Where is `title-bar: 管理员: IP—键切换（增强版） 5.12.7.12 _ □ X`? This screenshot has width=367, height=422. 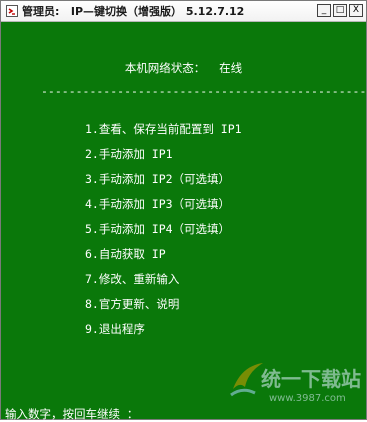
title-bar: 管理员: IP—键切换（增强版） 5.12.7.12 _ □ X is located at coordinates (183, 11).